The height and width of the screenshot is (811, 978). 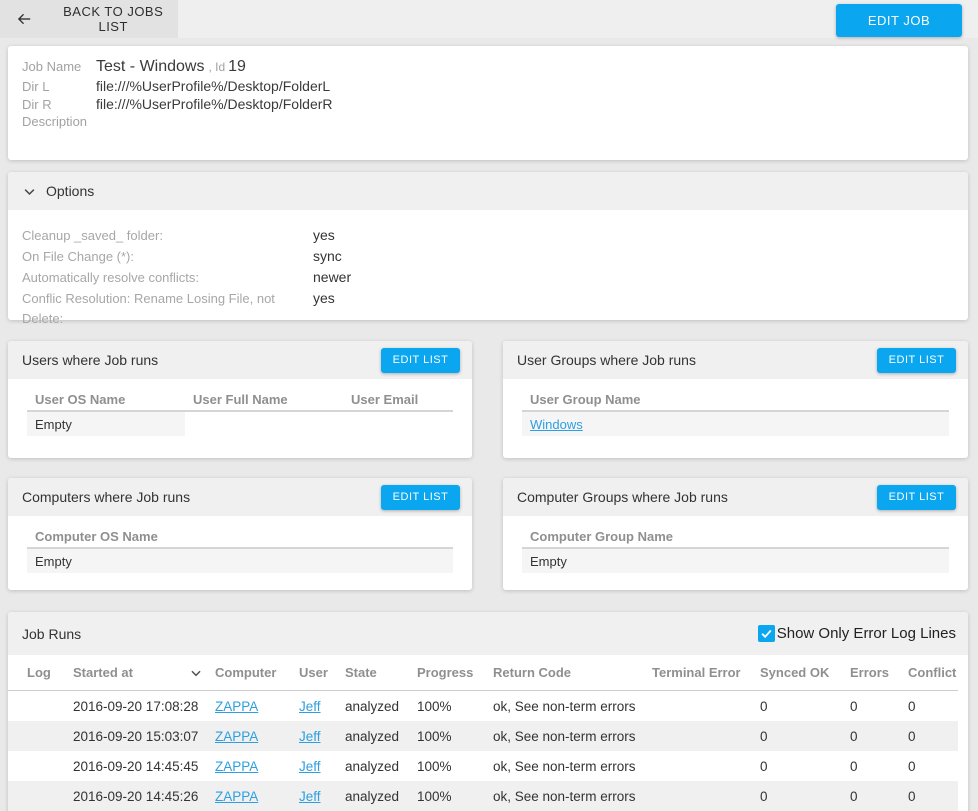 What do you see at coordinates (735, 537) in the screenshot?
I see `computer-groups-table-header: Computer Group Name` at bounding box center [735, 537].